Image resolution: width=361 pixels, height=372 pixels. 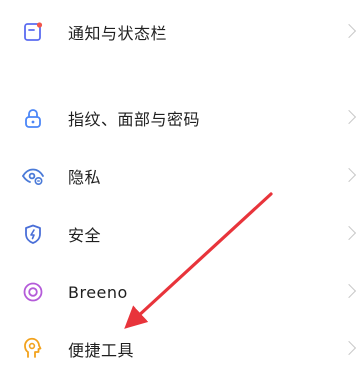 I want to click on privacy-eye-icon, so click(x=33, y=176).